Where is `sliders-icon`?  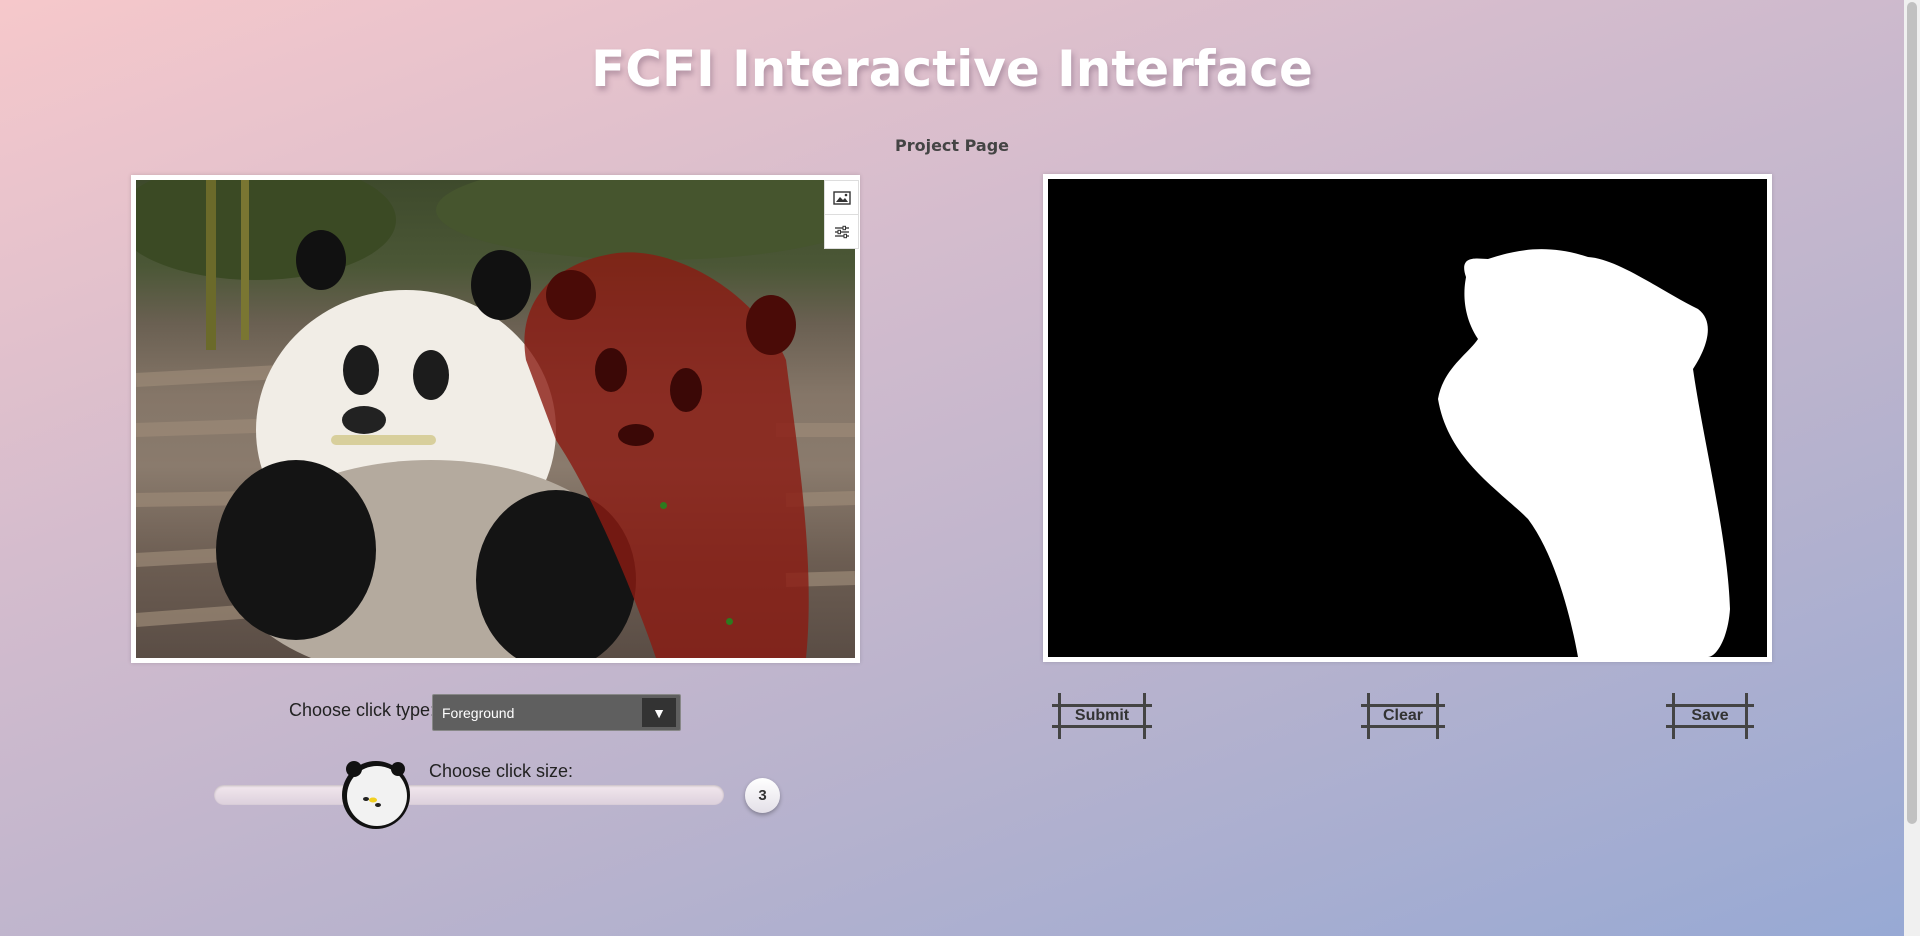
sliders-icon is located at coordinates (841, 231).